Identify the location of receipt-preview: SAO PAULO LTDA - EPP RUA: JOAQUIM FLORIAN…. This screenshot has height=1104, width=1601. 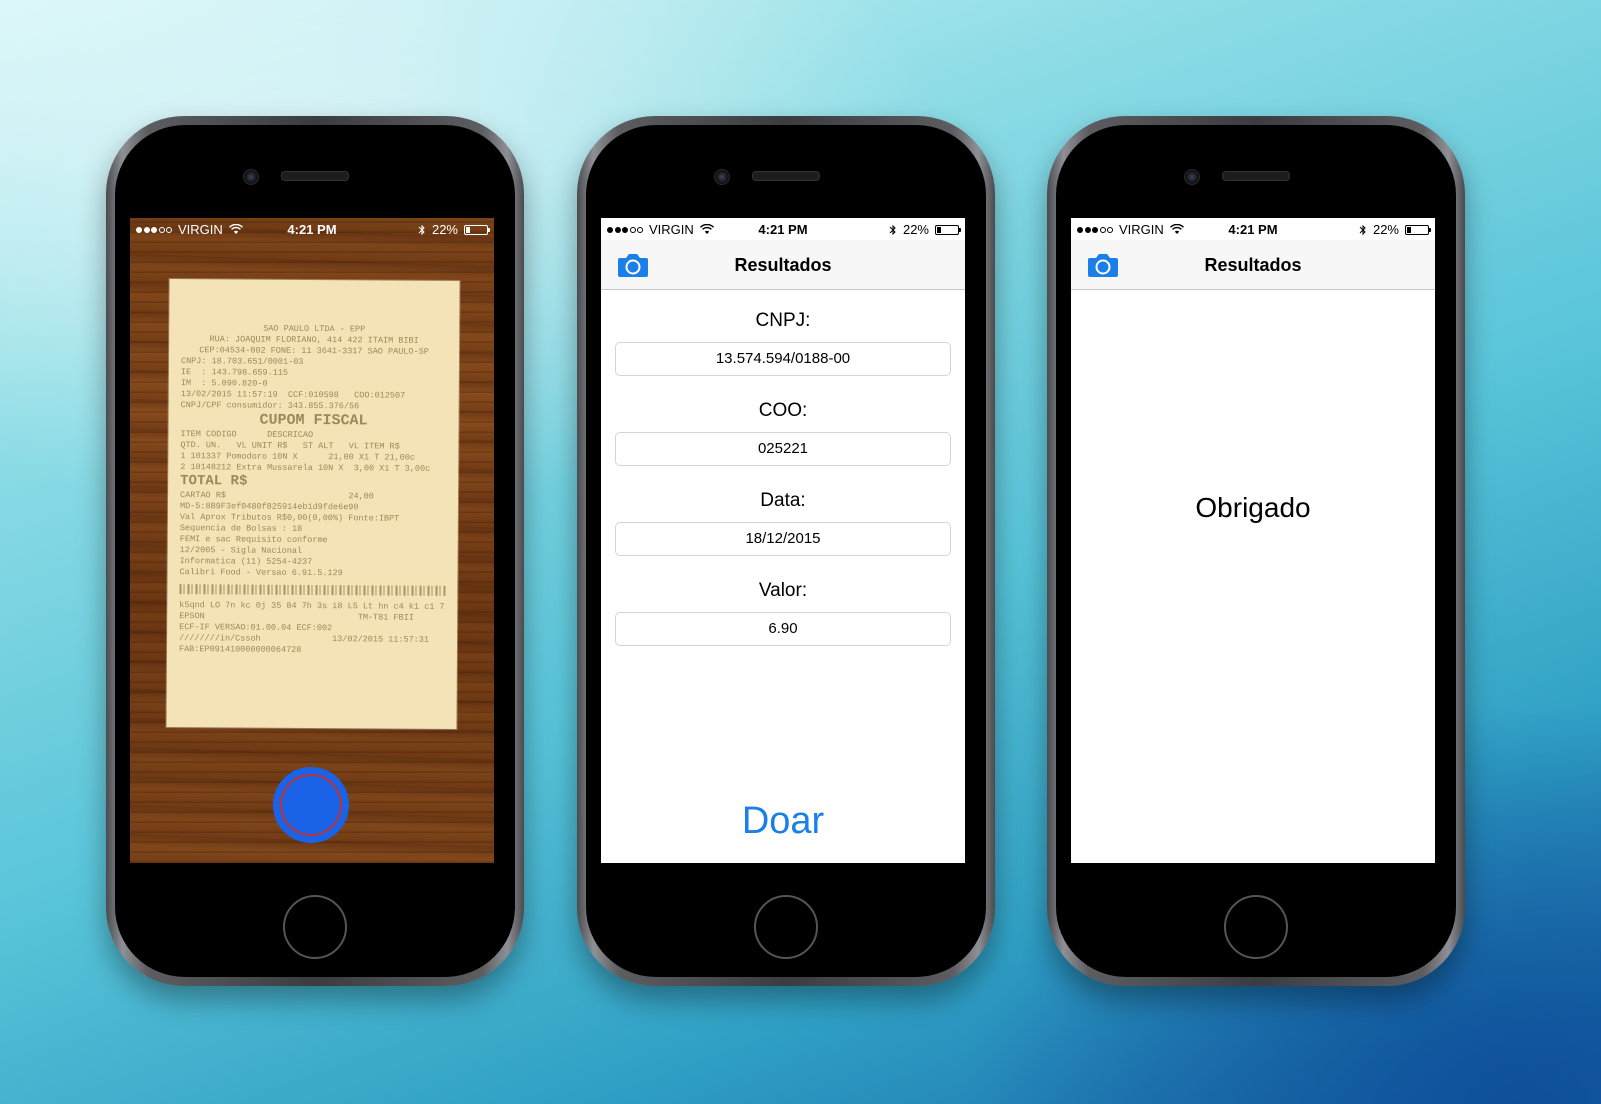
(313, 504).